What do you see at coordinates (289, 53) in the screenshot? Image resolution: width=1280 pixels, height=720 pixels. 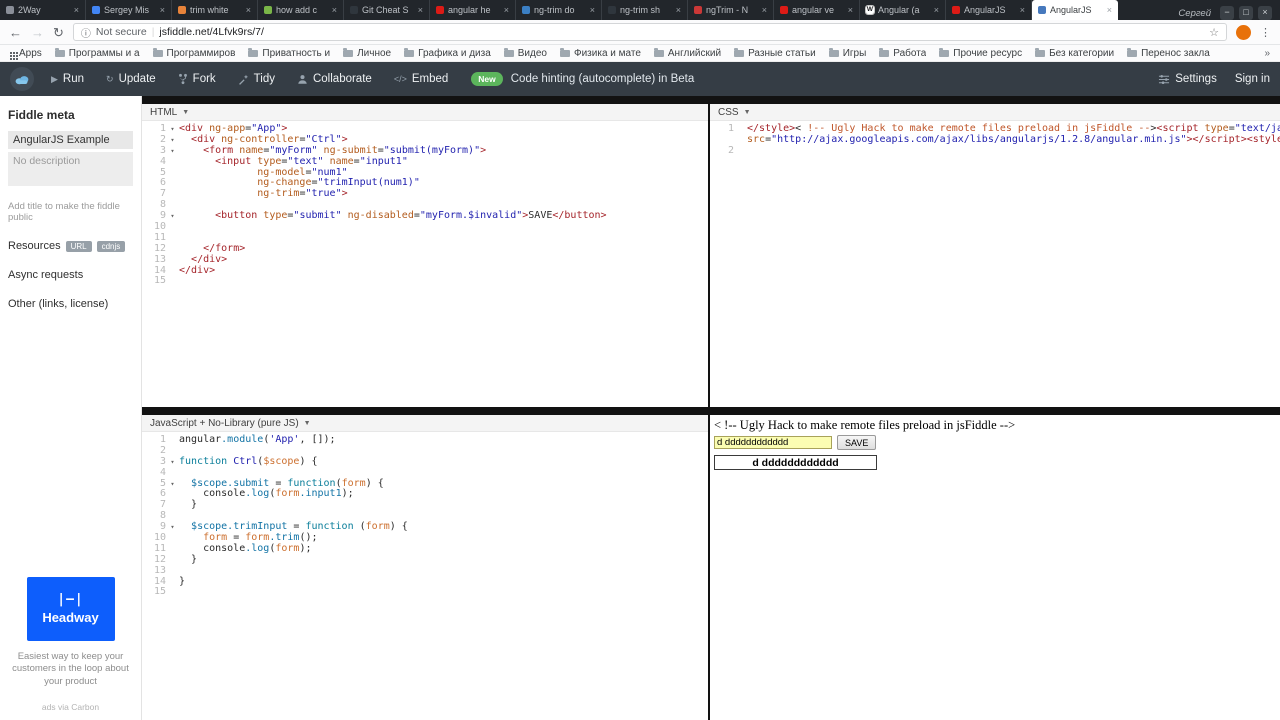 I see `bookmark-item: Приватность и` at bounding box center [289, 53].